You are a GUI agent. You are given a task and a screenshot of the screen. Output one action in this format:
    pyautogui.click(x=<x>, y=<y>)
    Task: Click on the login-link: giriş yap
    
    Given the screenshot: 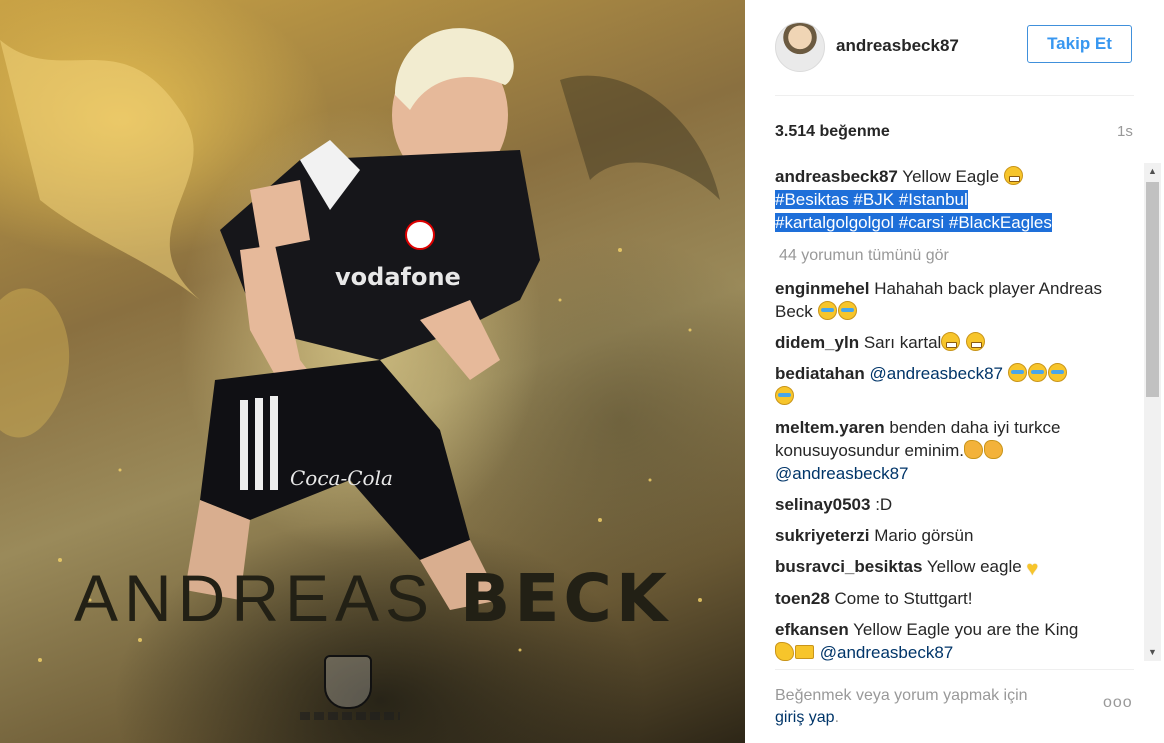 What is the action you would take?
    pyautogui.click(x=805, y=717)
    